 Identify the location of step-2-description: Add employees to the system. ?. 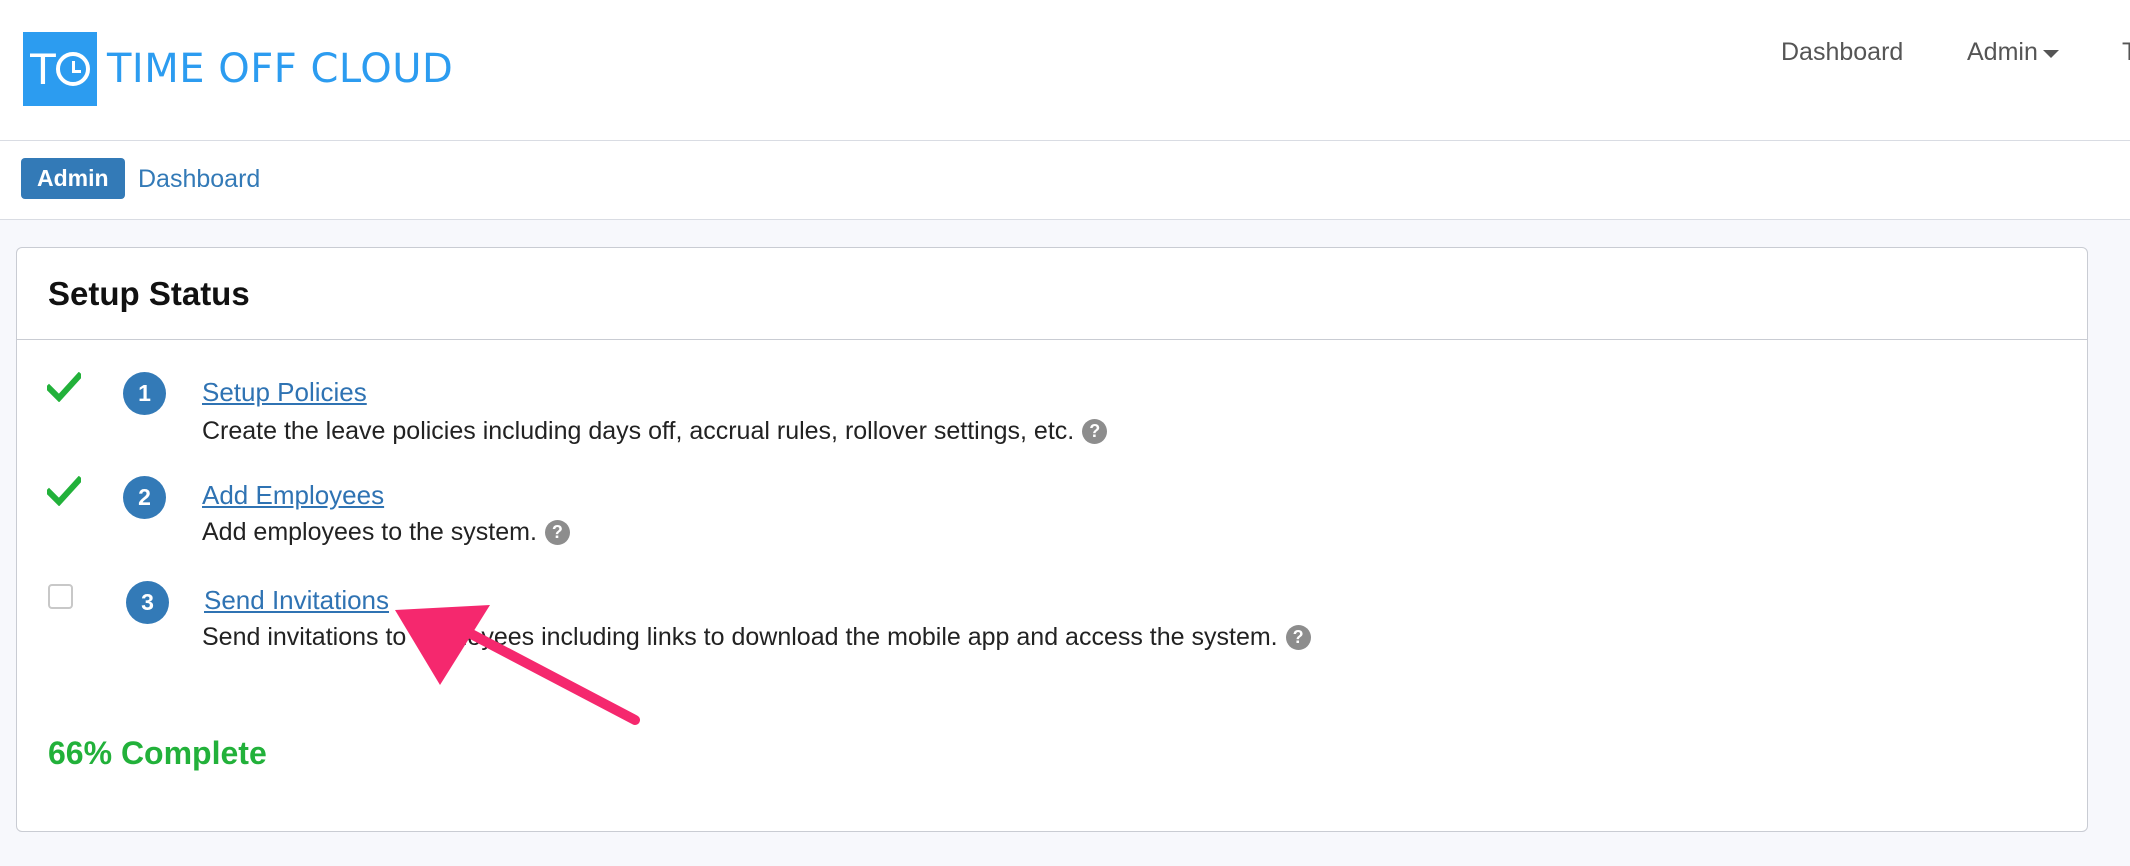
(386, 532).